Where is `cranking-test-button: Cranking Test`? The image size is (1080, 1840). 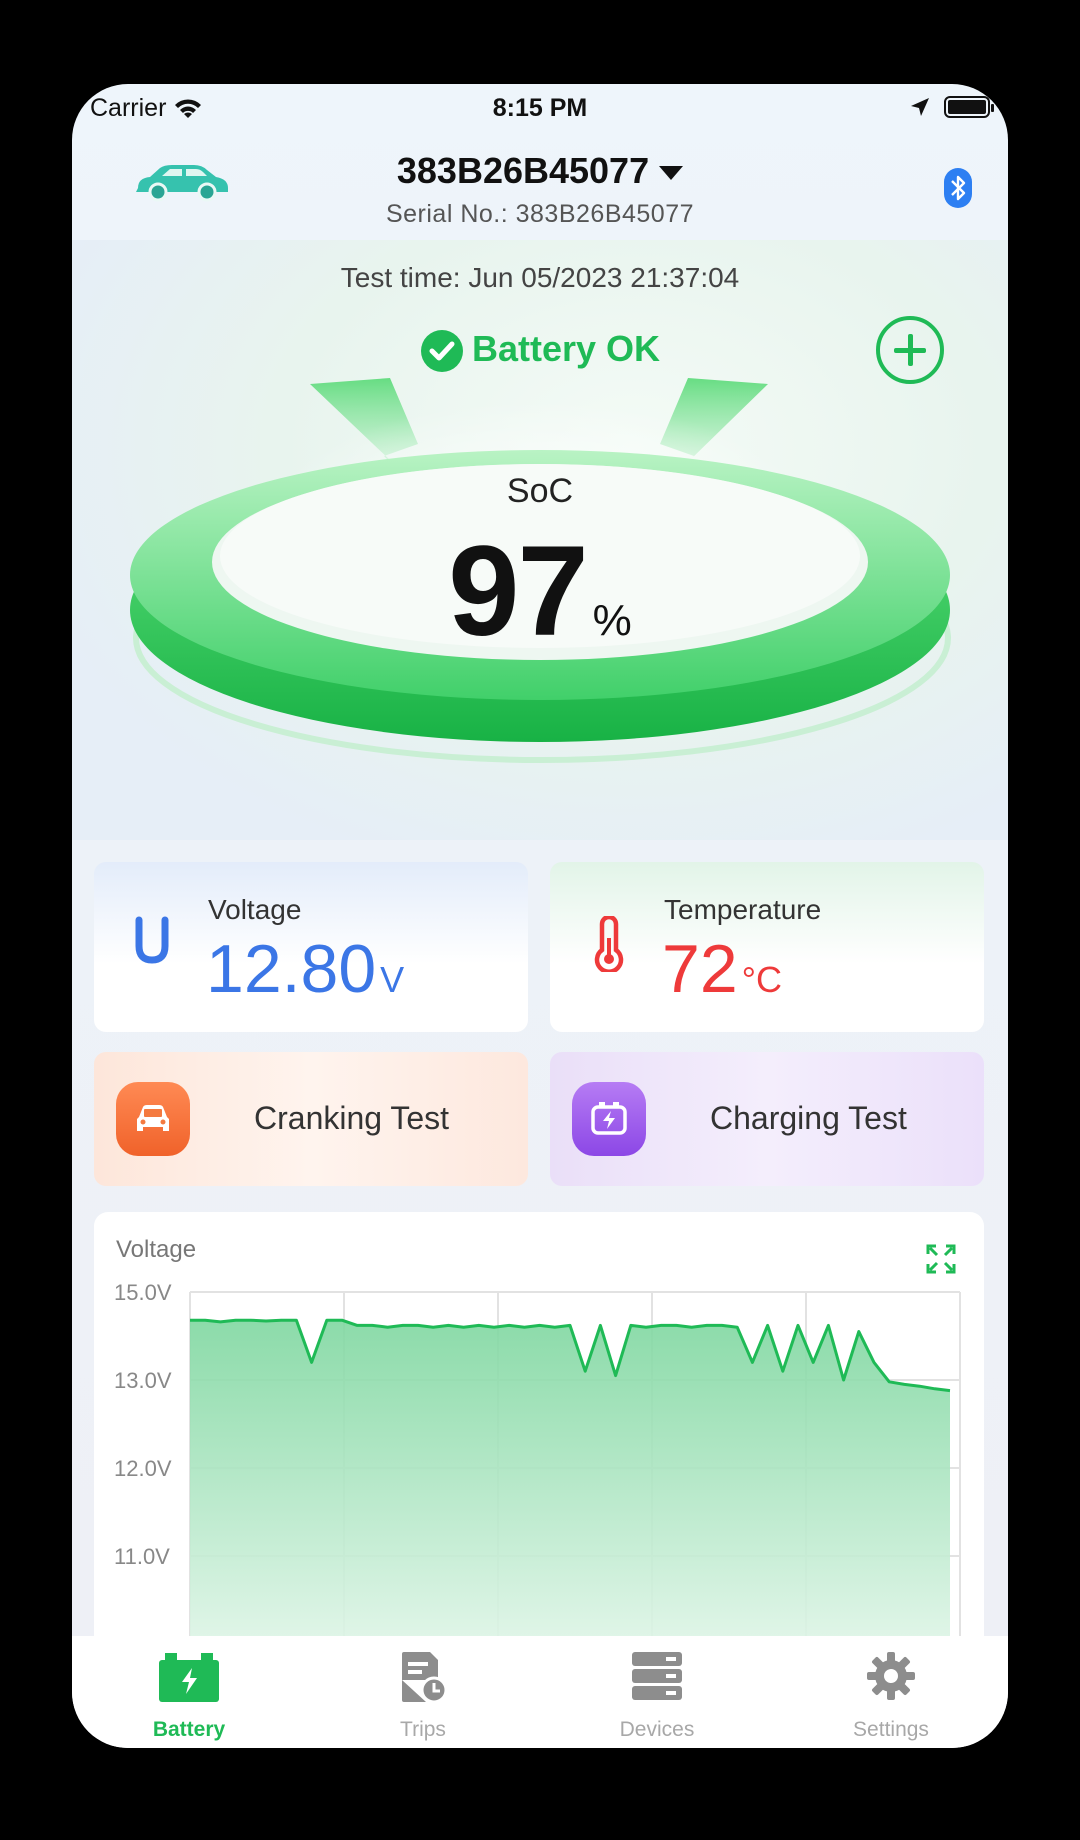 cranking-test-button: Cranking Test is located at coordinates (311, 1119).